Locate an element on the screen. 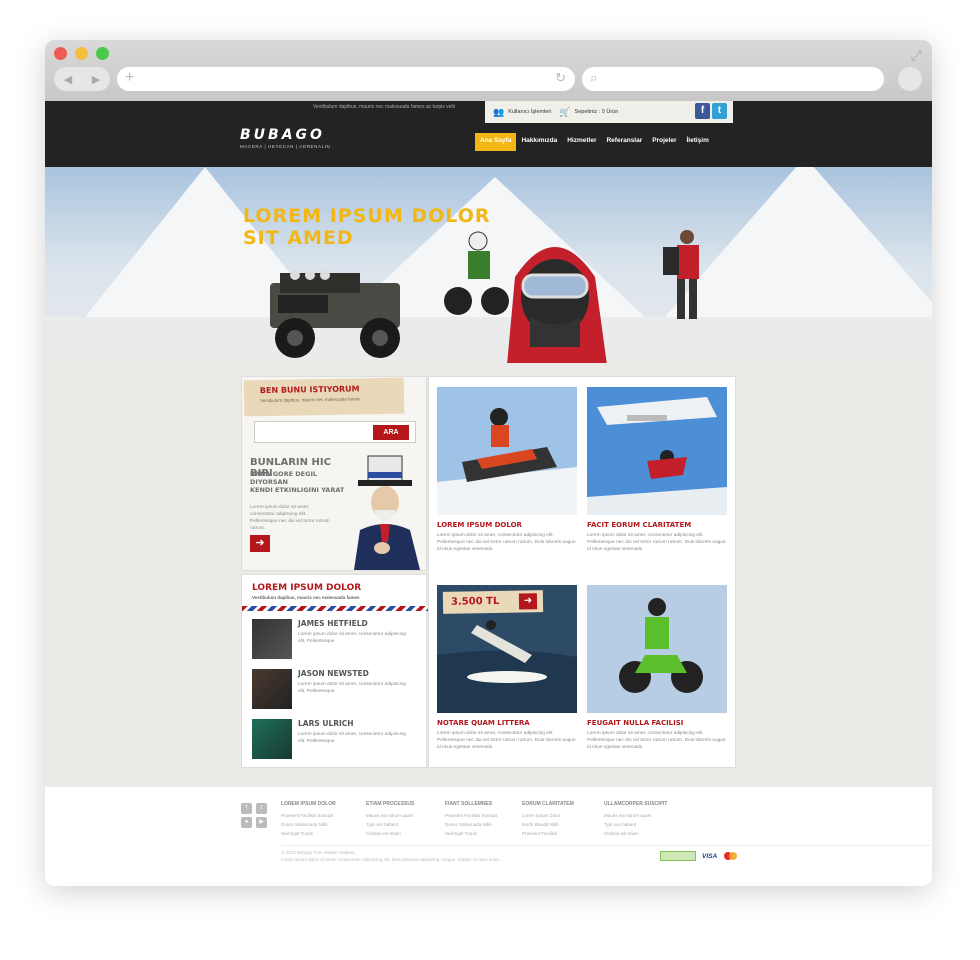  payment-logos: VISA is located at coordinates (699, 856).